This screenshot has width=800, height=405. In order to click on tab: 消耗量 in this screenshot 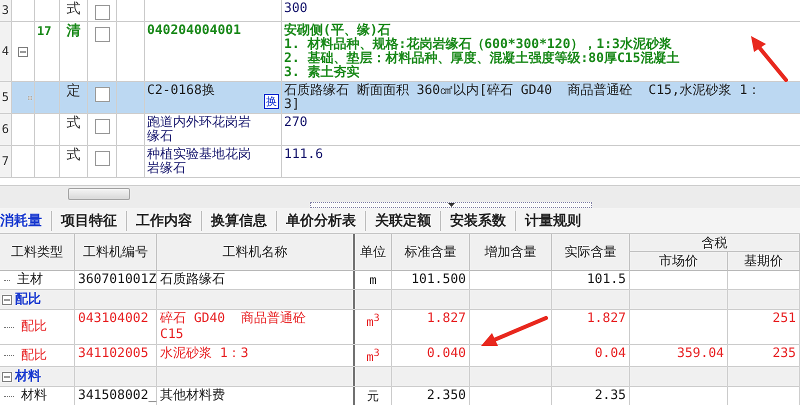, I will do `click(26, 220)`.